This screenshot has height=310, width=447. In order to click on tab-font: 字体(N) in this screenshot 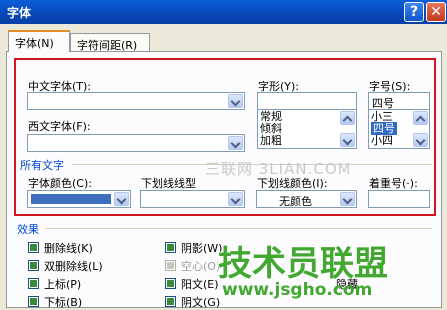, I will do `click(39, 41)`.